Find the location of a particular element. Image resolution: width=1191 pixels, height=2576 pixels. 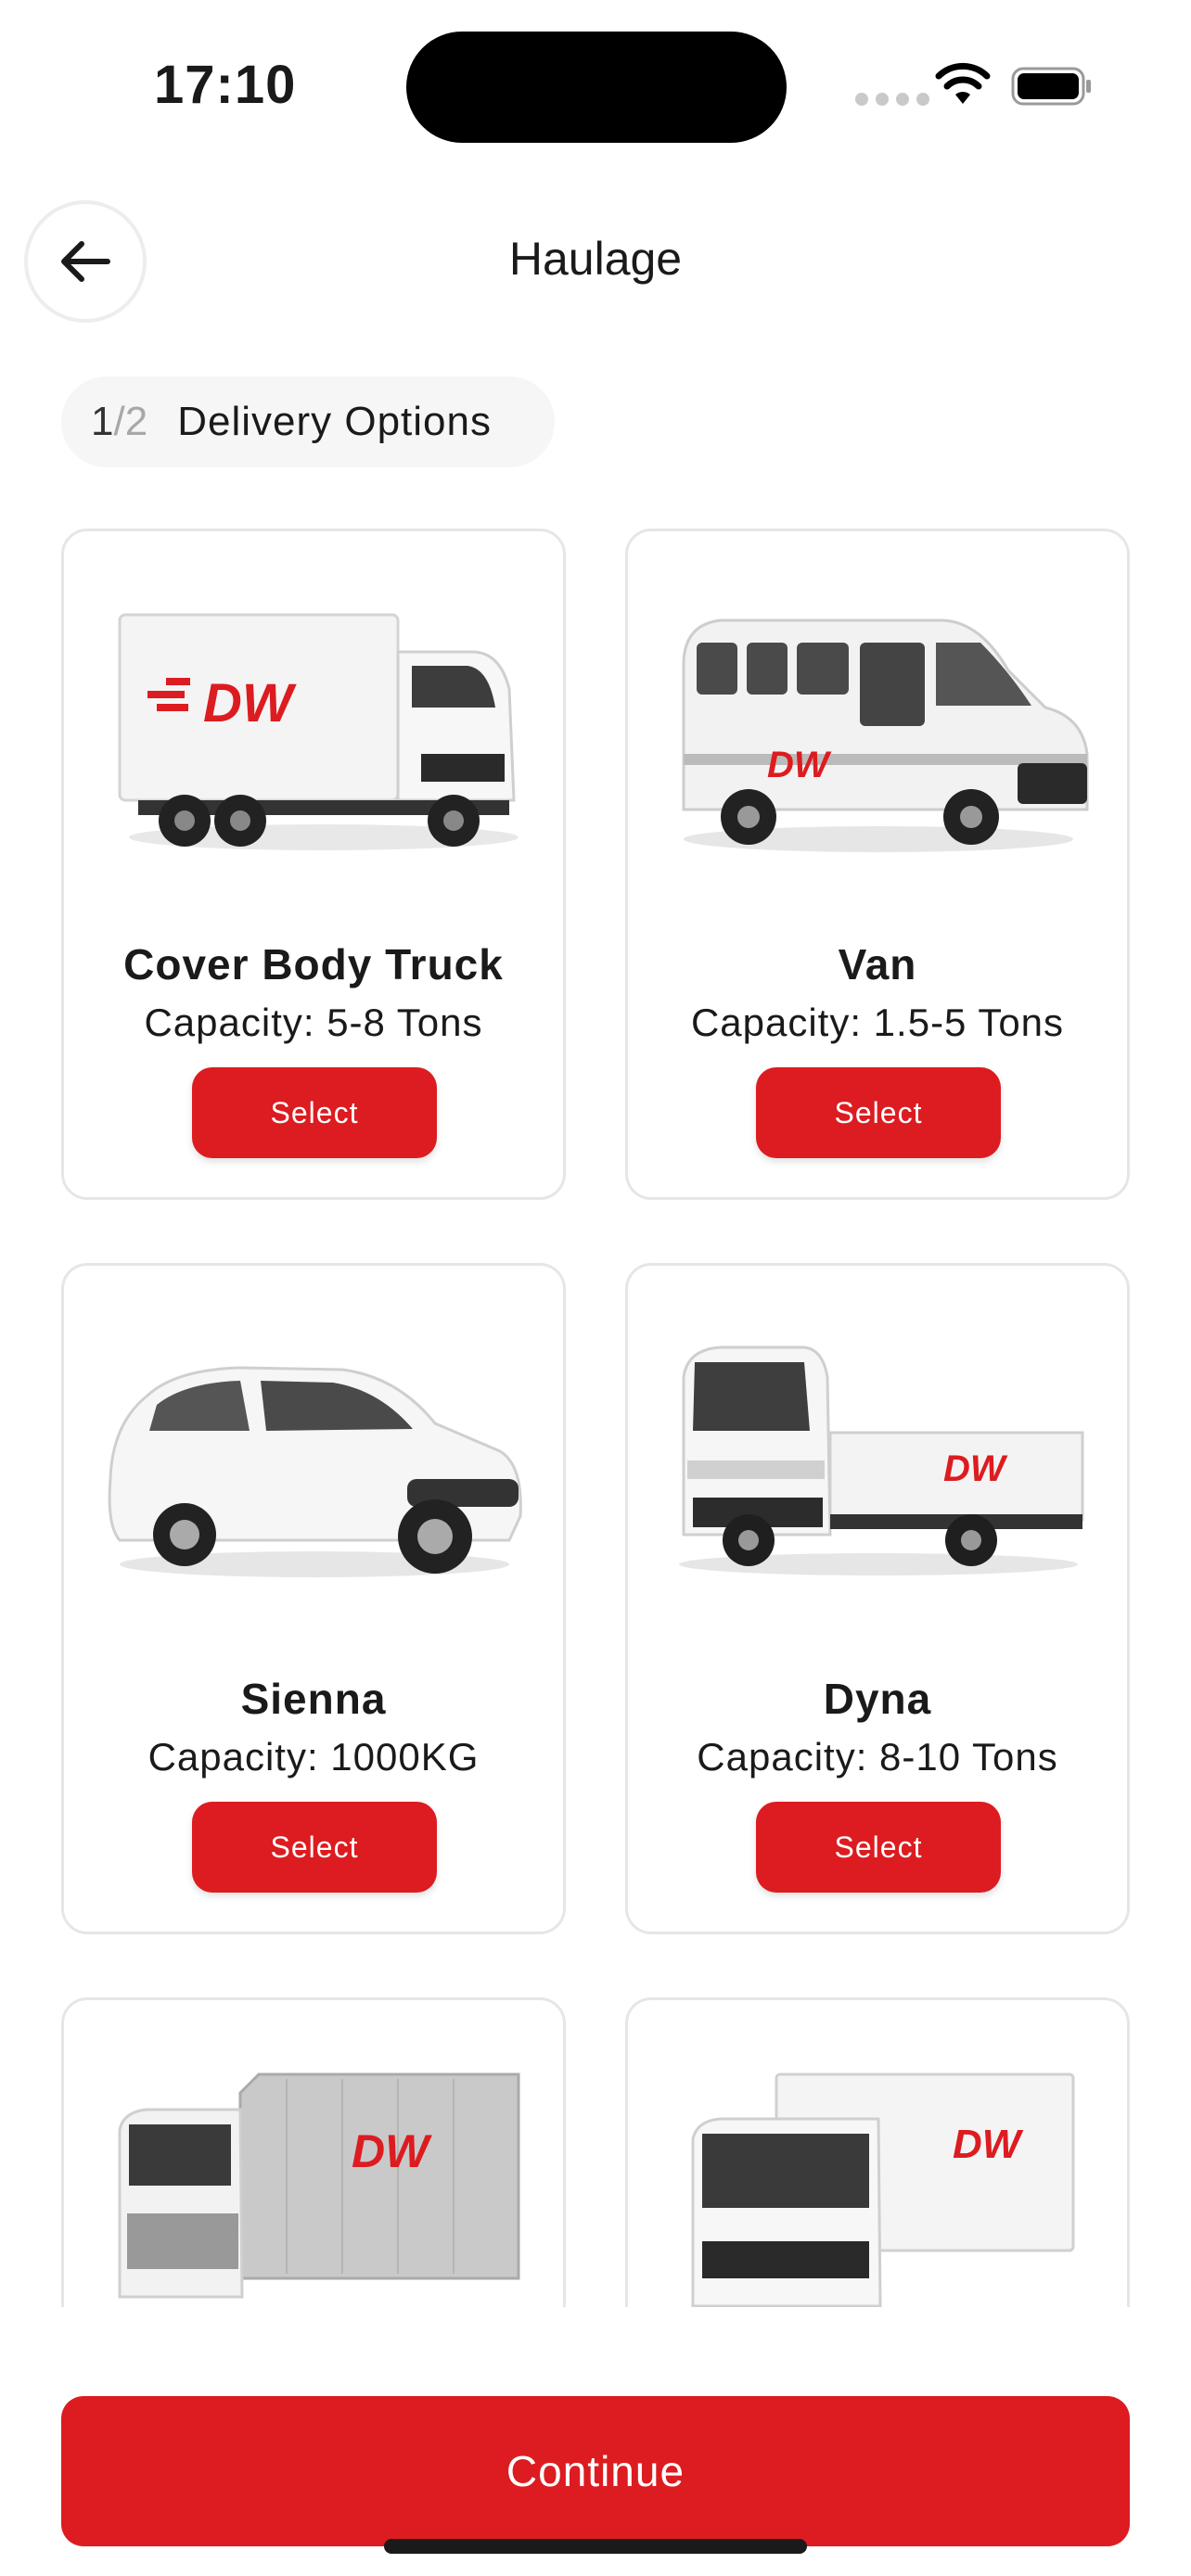

dyna-image: DW is located at coordinates (881, 1460).